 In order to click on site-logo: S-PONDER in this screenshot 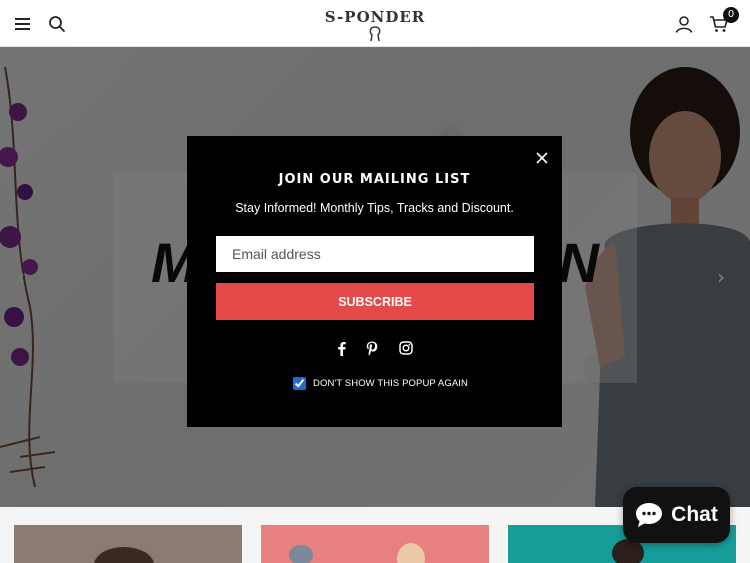, I will do `click(375, 24)`.